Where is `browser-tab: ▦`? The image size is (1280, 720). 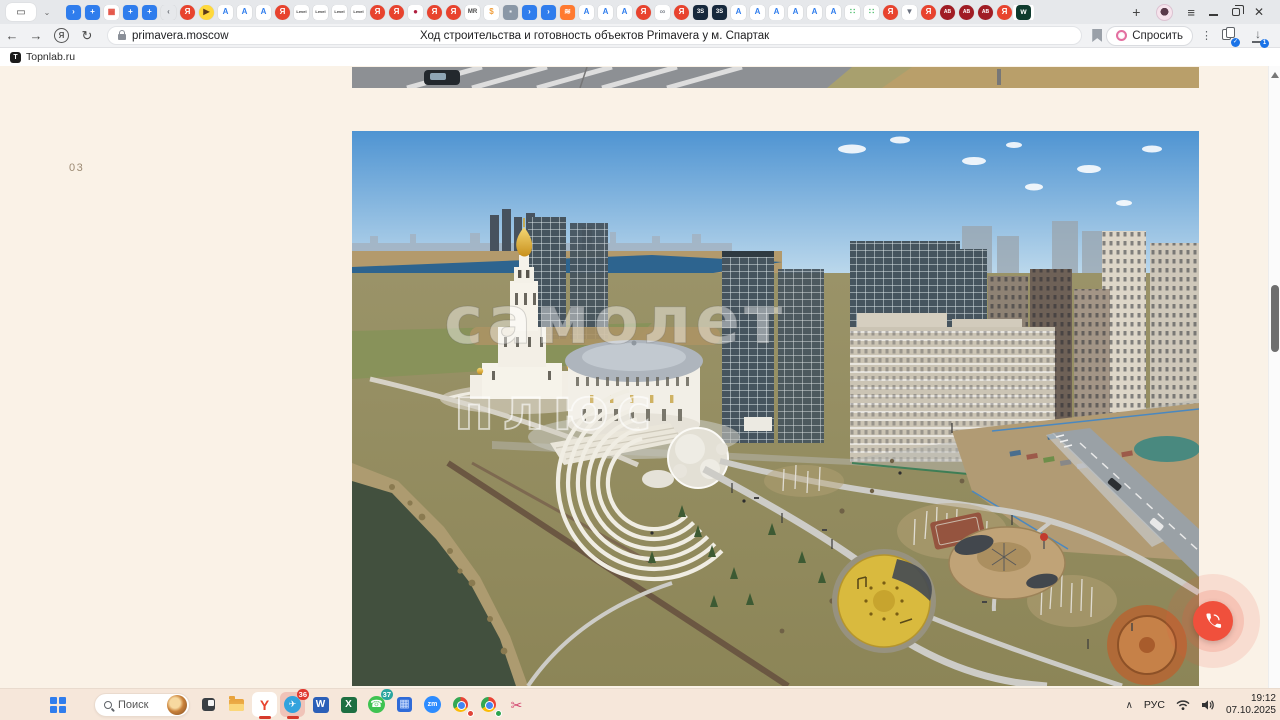
browser-tab: ▦ is located at coordinates (111, 12).